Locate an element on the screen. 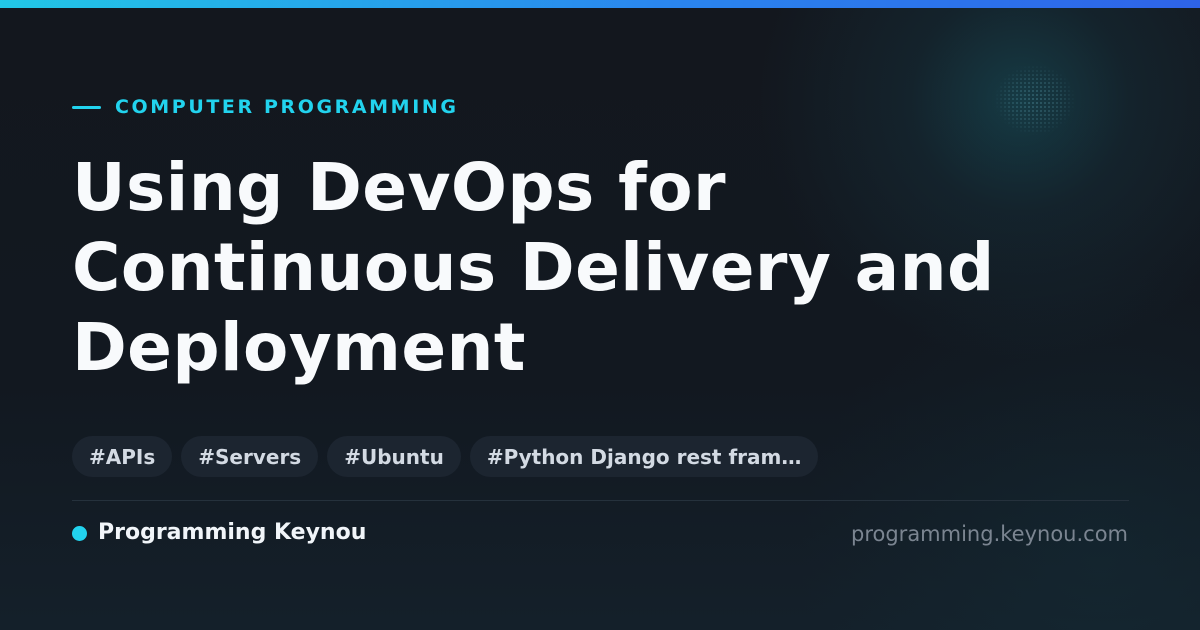  category-label: COMPUTER PROGRAMMING is located at coordinates (287, 107).